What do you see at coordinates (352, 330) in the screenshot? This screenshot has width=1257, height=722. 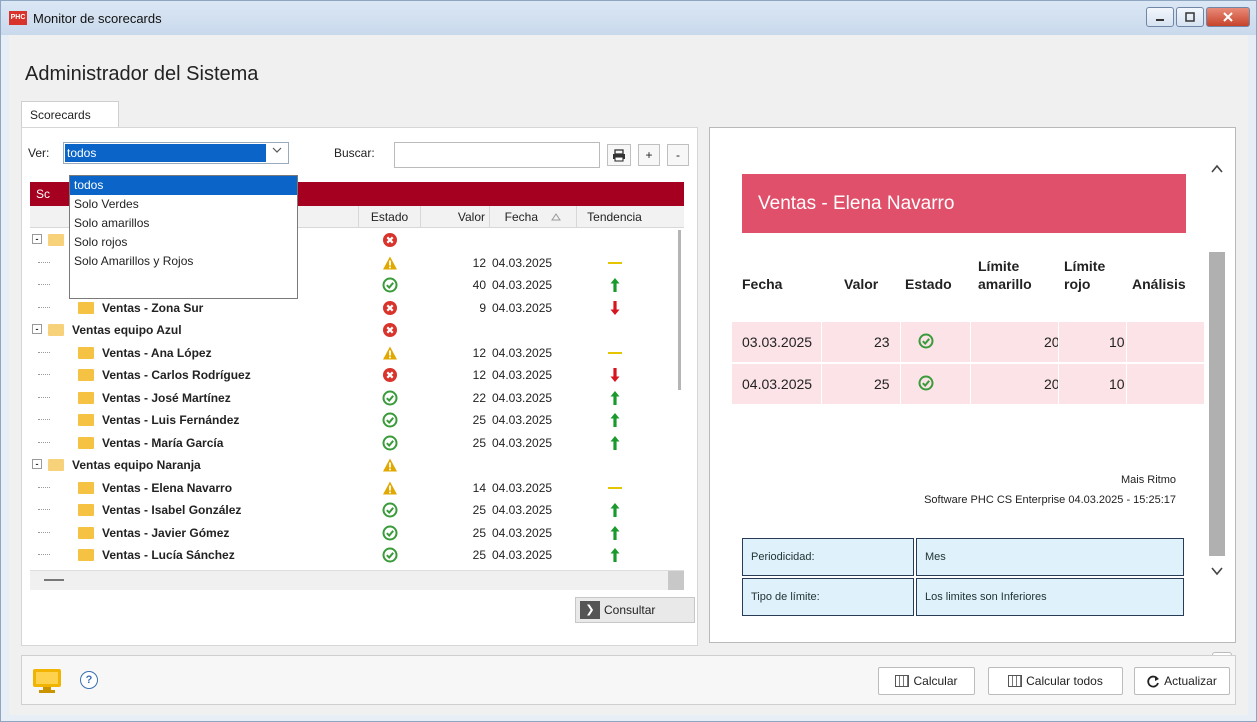 I see `tree-group-row: - Ventas equipo Azul` at bounding box center [352, 330].